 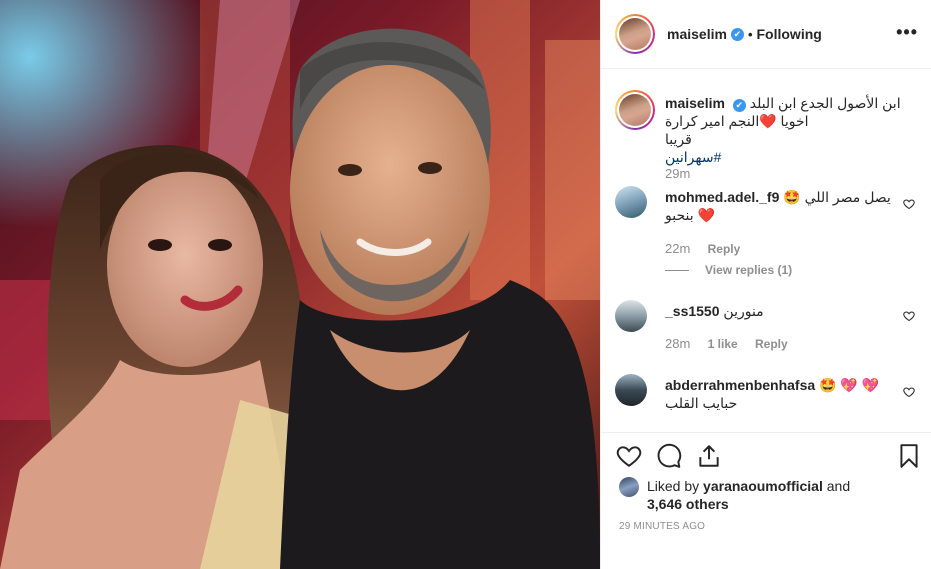 What do you see at coordinates (909, 456) in the screenshot?
I see `bookmark-icon` at bounding box center [909, 456].